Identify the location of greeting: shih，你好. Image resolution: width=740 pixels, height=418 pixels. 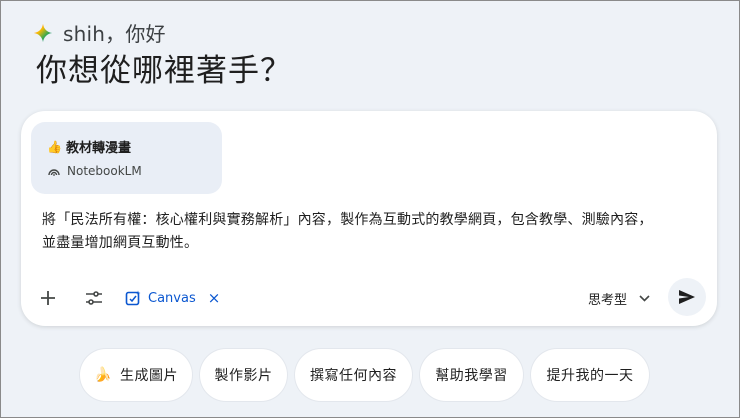
(99, 32).